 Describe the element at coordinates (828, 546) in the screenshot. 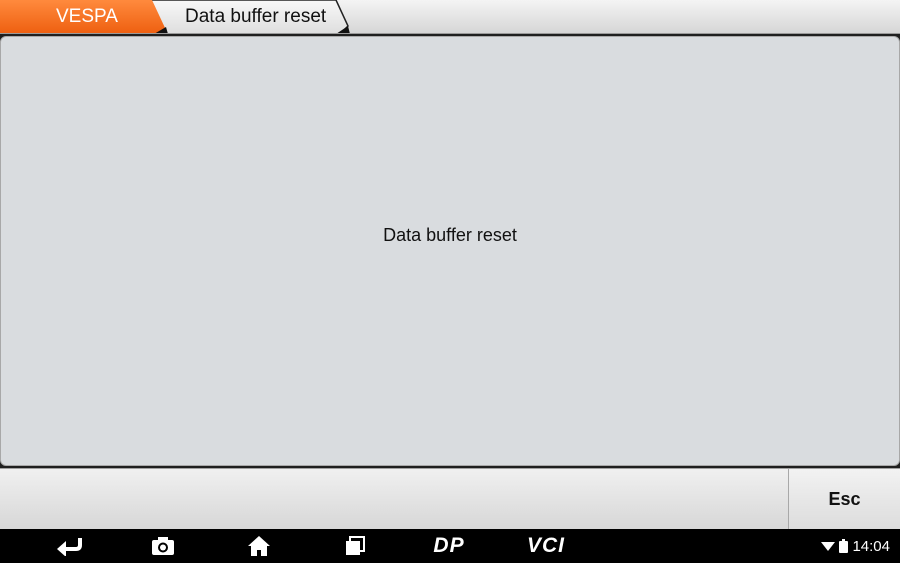

I see `wifi-icon` at that location.